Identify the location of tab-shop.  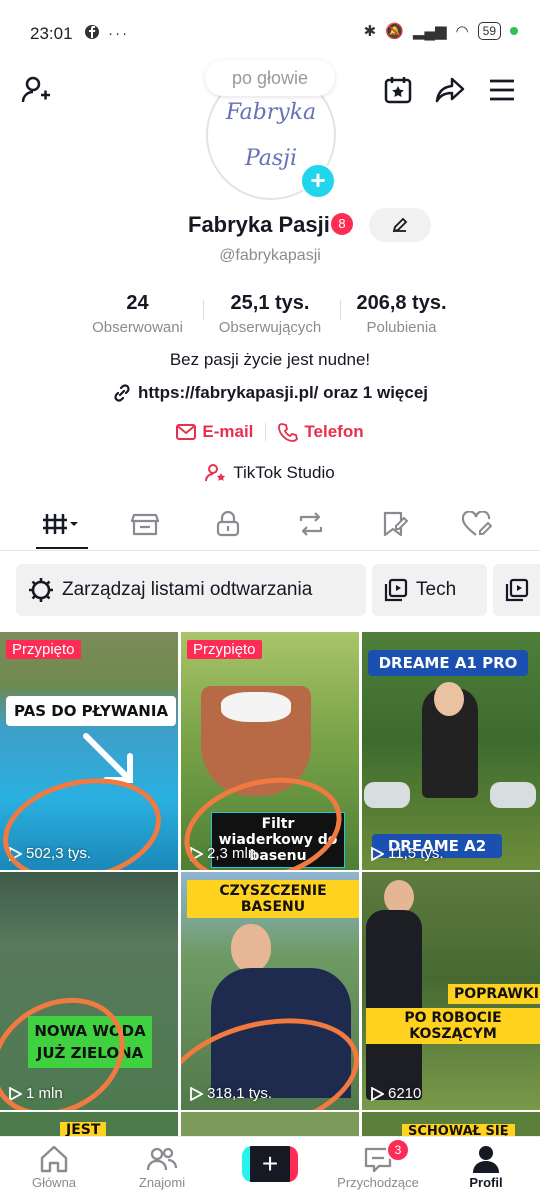
(145, 524).